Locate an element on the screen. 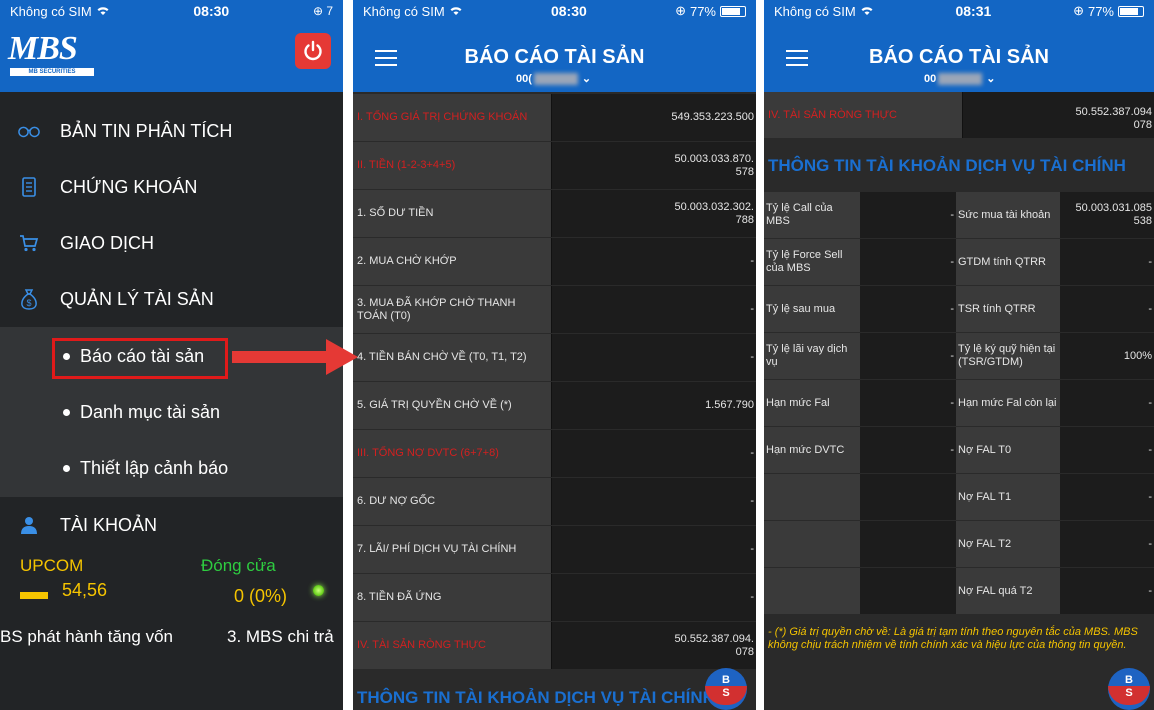  grid-row: Nợ FAL T2- is located at coordinates (959, 544).